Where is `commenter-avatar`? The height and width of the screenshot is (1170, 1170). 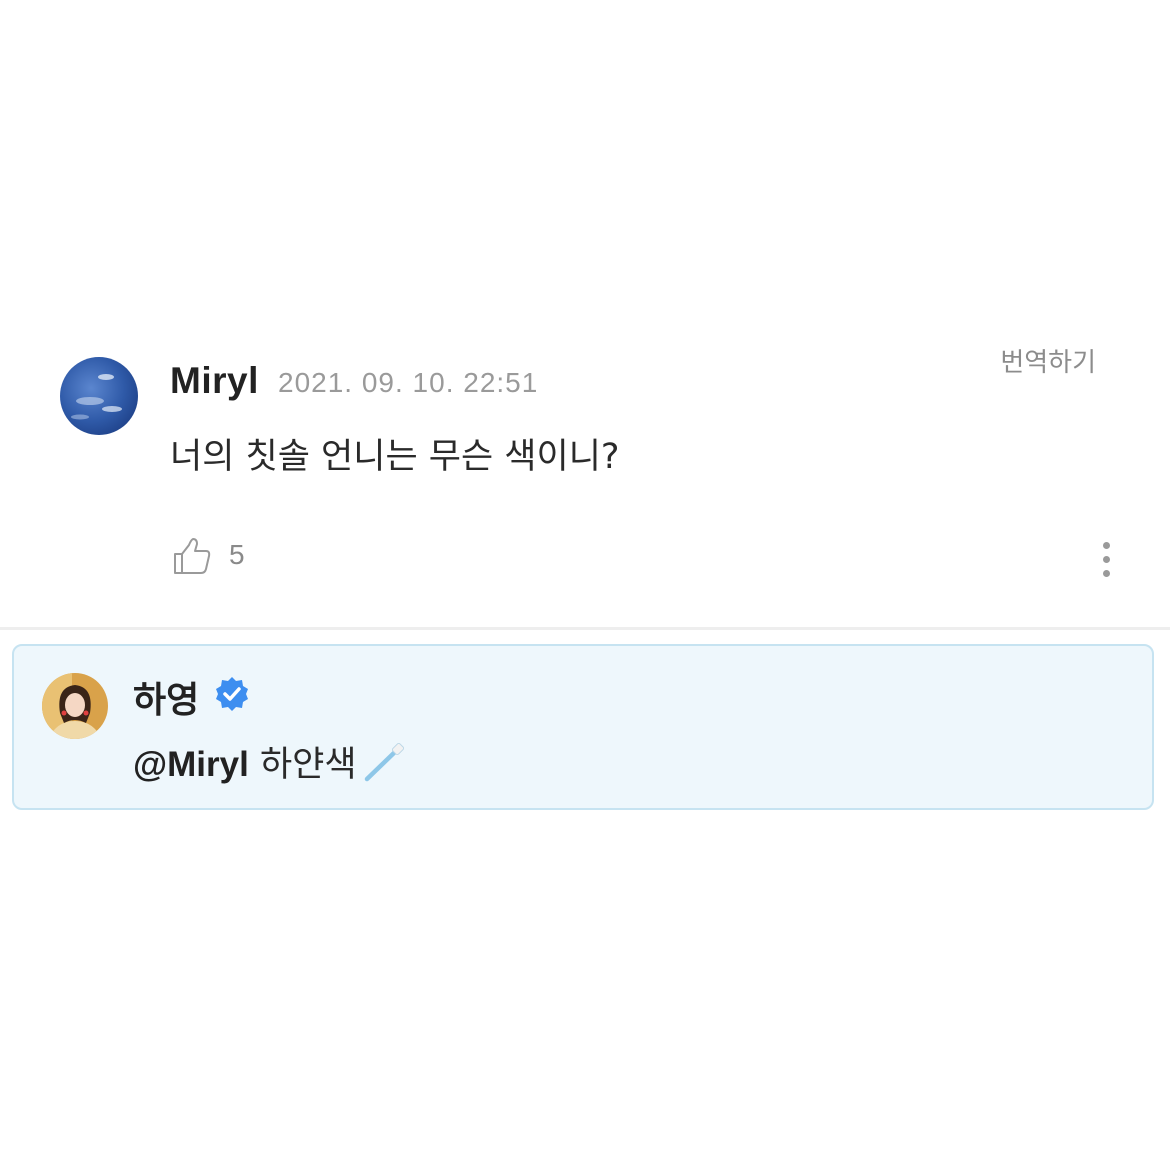
commenter-avatar is located at coordinates (99, 396).